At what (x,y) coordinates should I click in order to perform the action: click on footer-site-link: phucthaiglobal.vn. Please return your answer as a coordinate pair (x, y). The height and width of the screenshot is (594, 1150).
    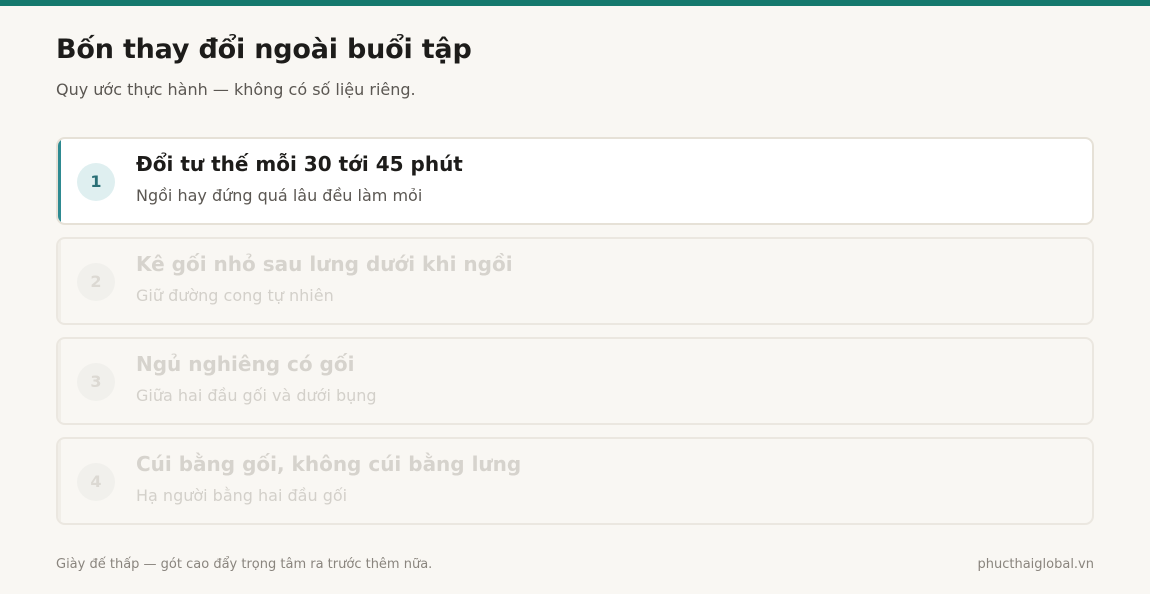
    Looking at the image, I should click on (1035, 564).